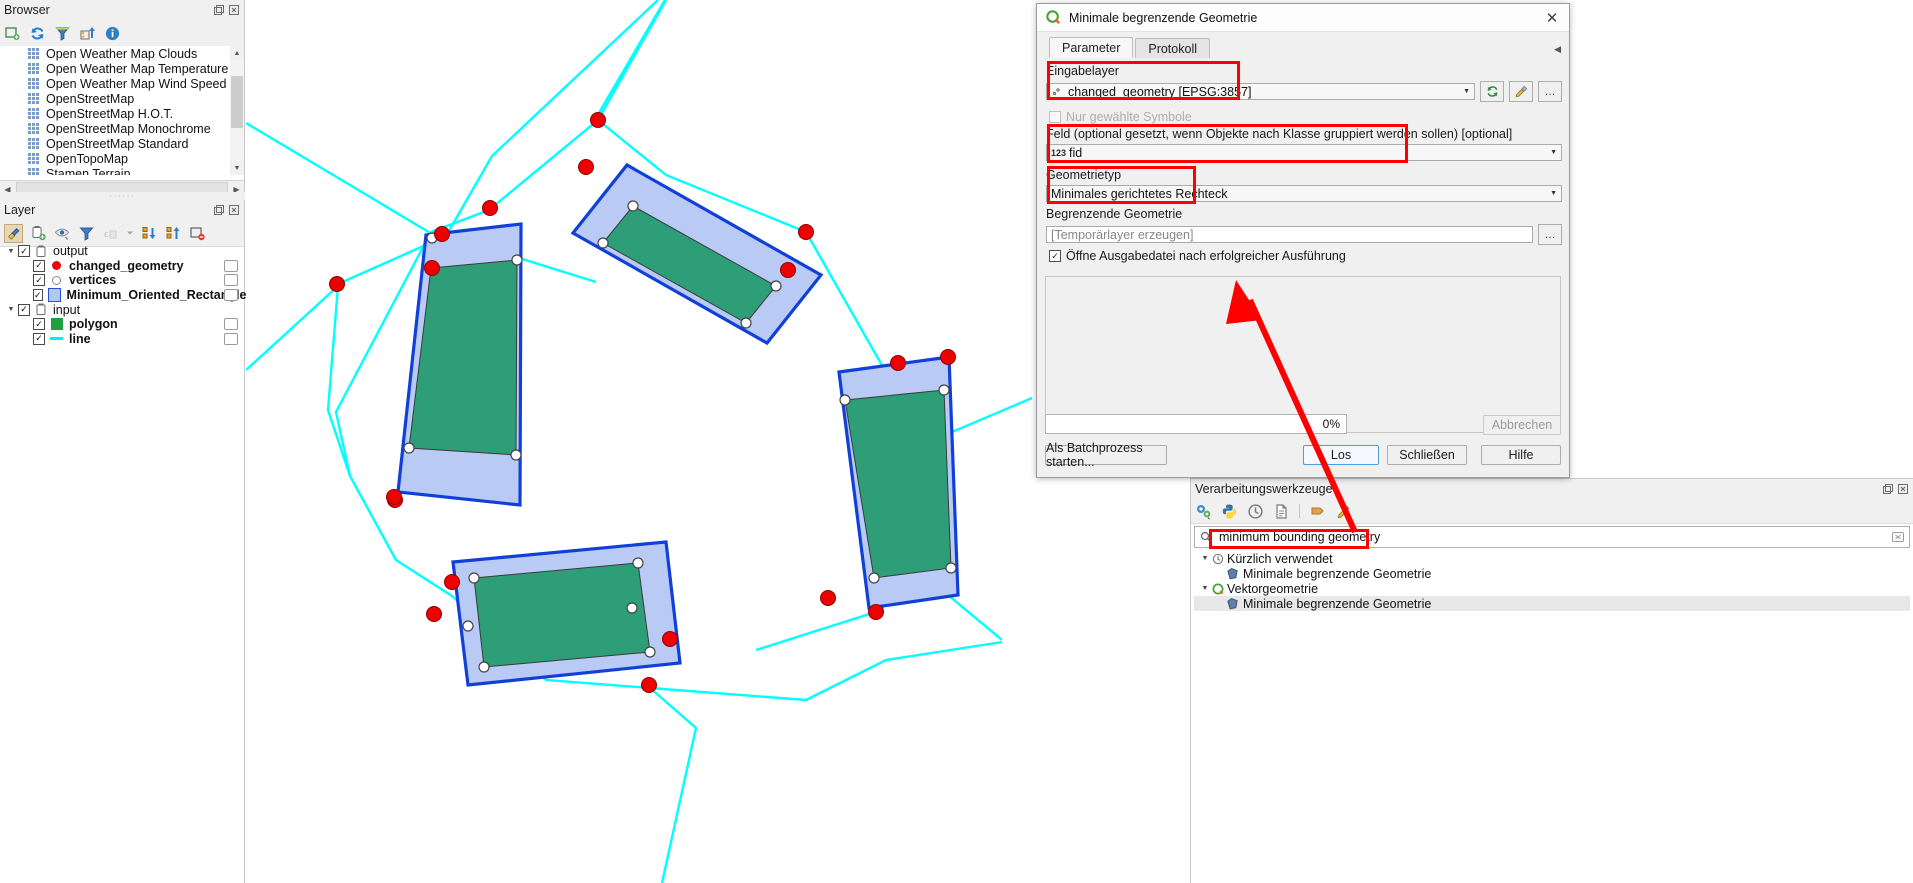 Image resolution: width=1913 pixels, height=883 pixels. Describe the element at coordinates (237, 168) in the screenshot. I see `scroll-down-icon: ▼` at that location.